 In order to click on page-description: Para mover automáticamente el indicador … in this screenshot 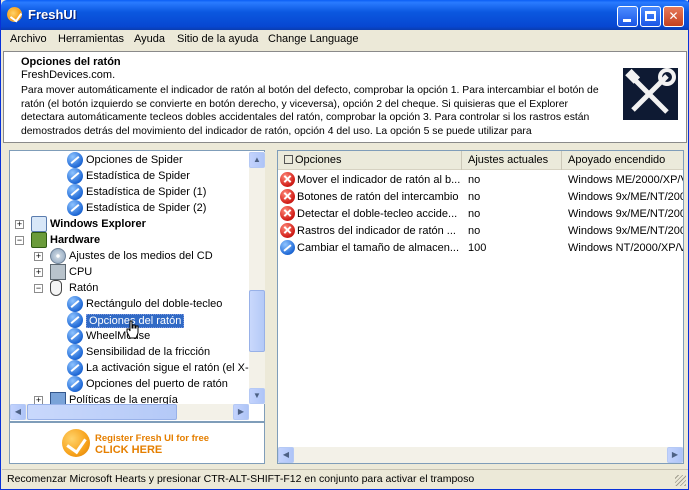, I will do `click(310, 111)`.